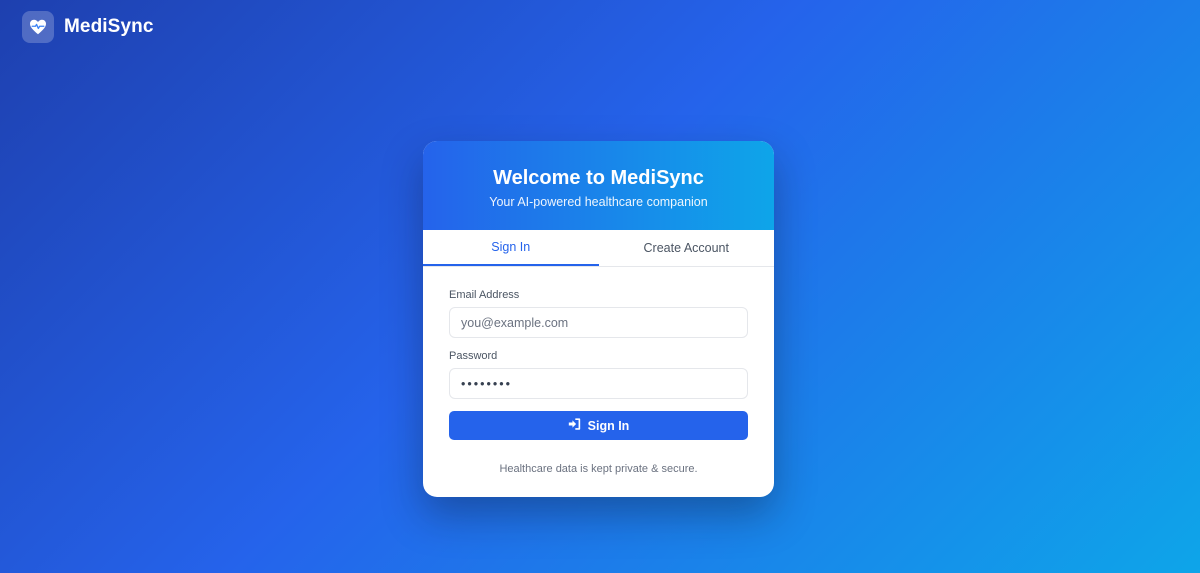 The width and height of the screenshot is (1200, 573). Describe the element at coordinates (687, 248) in the screenshot. I see `tab-create-account: Create Account` at that location.